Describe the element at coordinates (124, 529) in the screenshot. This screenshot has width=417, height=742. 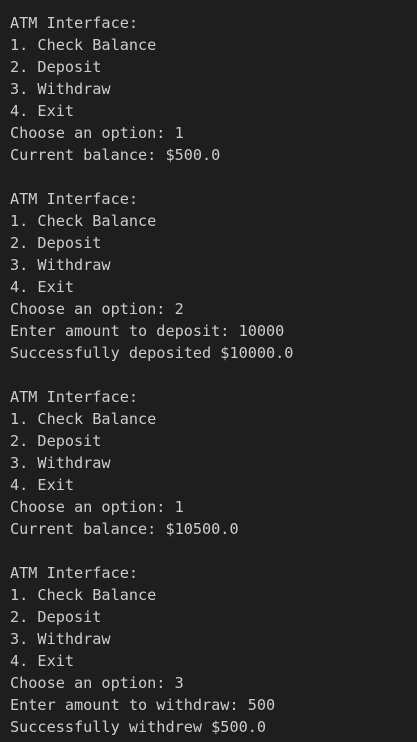
I see `terminal-line: Current balance: $10500.0` at that location.